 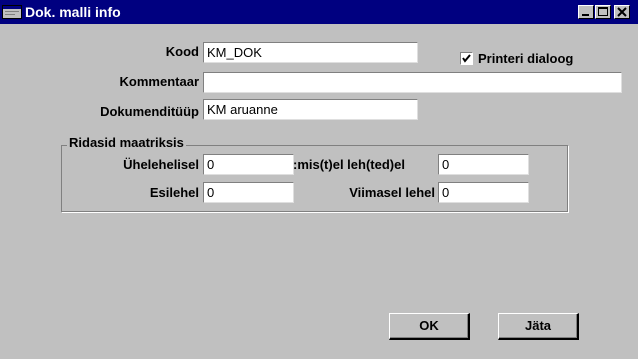 What do you see at coordinates (525, 58) in the screenshot?
I see `printeri-dialoog-label: Printeri dialoog` at bounding box center [525, 58].